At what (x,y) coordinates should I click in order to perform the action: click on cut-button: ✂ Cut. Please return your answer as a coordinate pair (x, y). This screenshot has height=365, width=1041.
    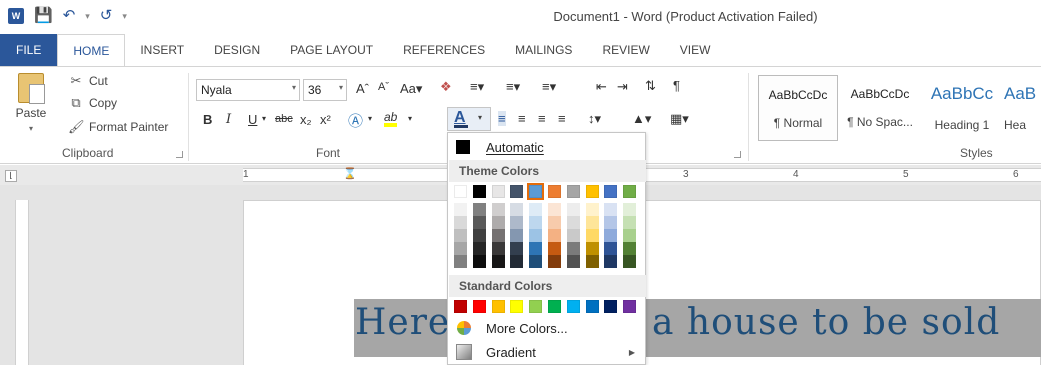
    Looking at the image, I should click on (88, 81).